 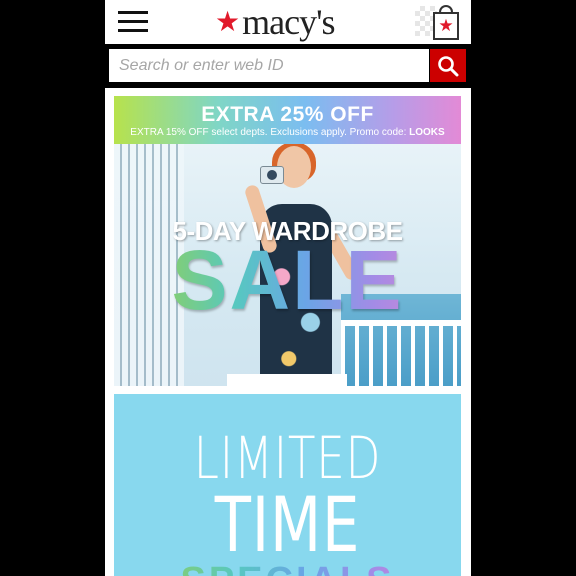 What do you see at coordinates (269, 65) in the screenshot?
I see `search-input` at bounding box center [269, 65].